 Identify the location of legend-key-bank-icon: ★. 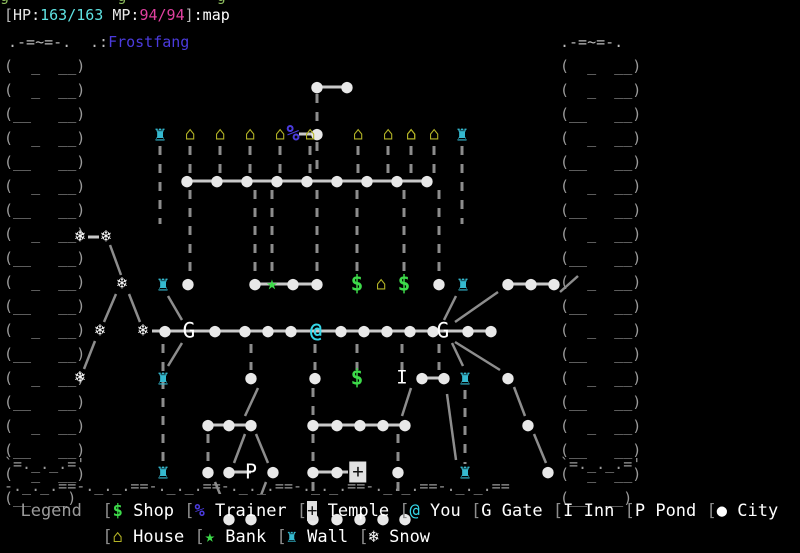
(210, 537).